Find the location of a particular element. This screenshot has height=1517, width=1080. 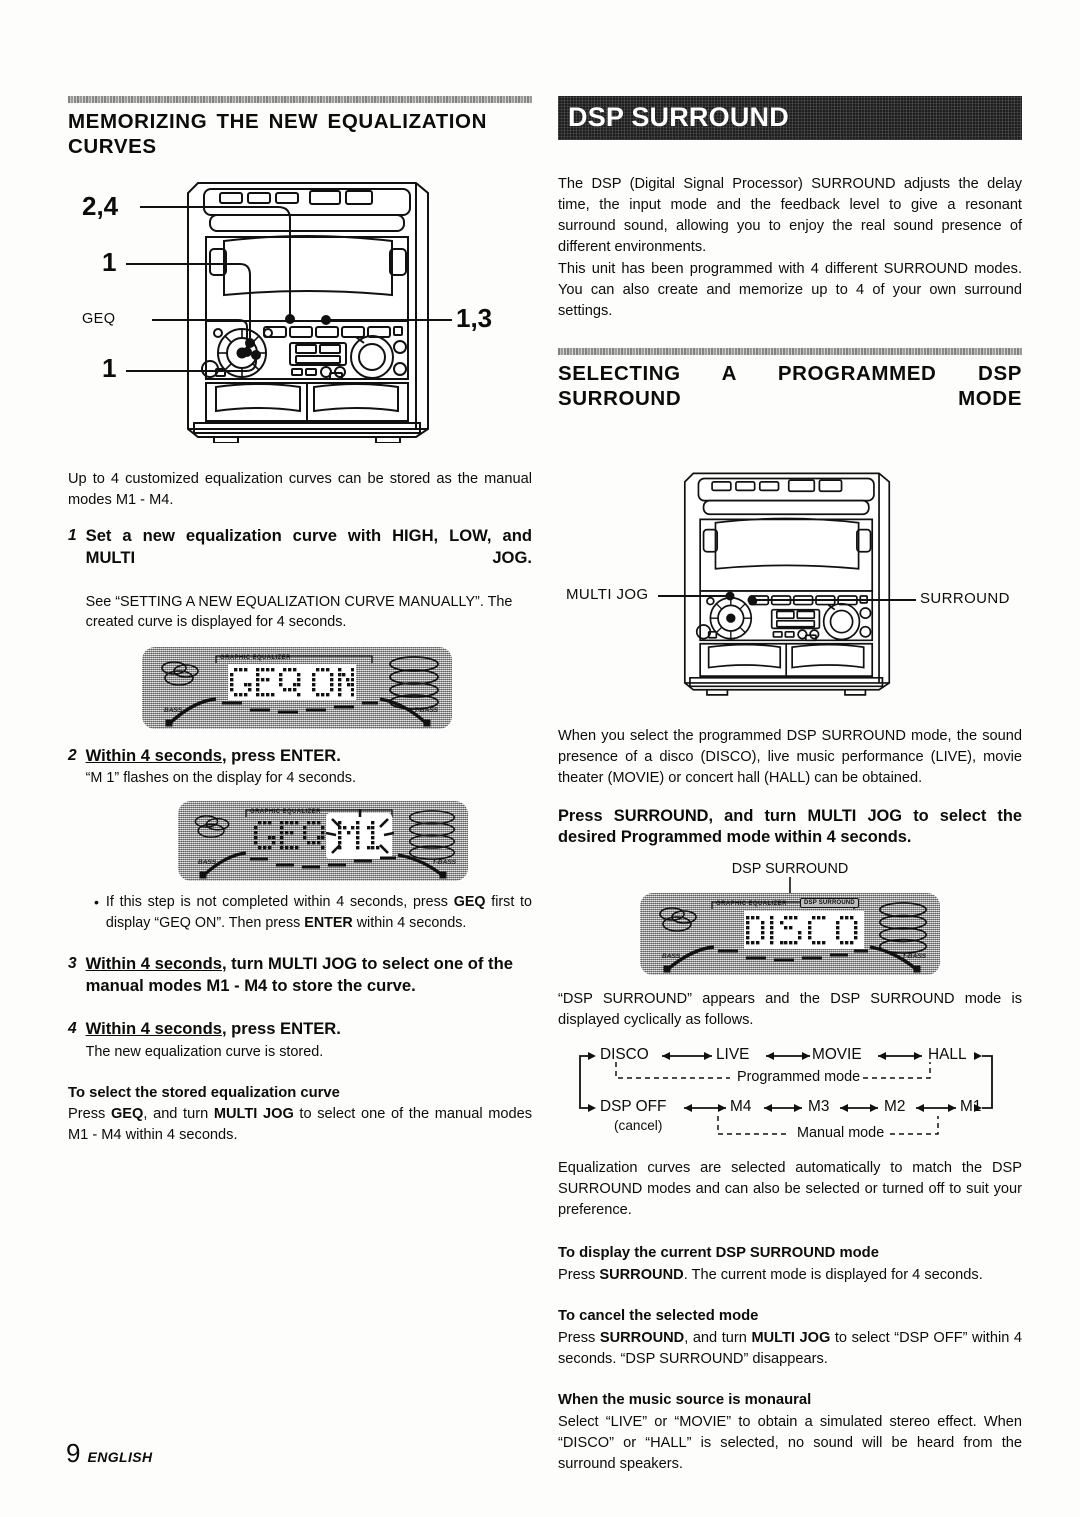

caption-leader-line is located at coordinates (790, 885).